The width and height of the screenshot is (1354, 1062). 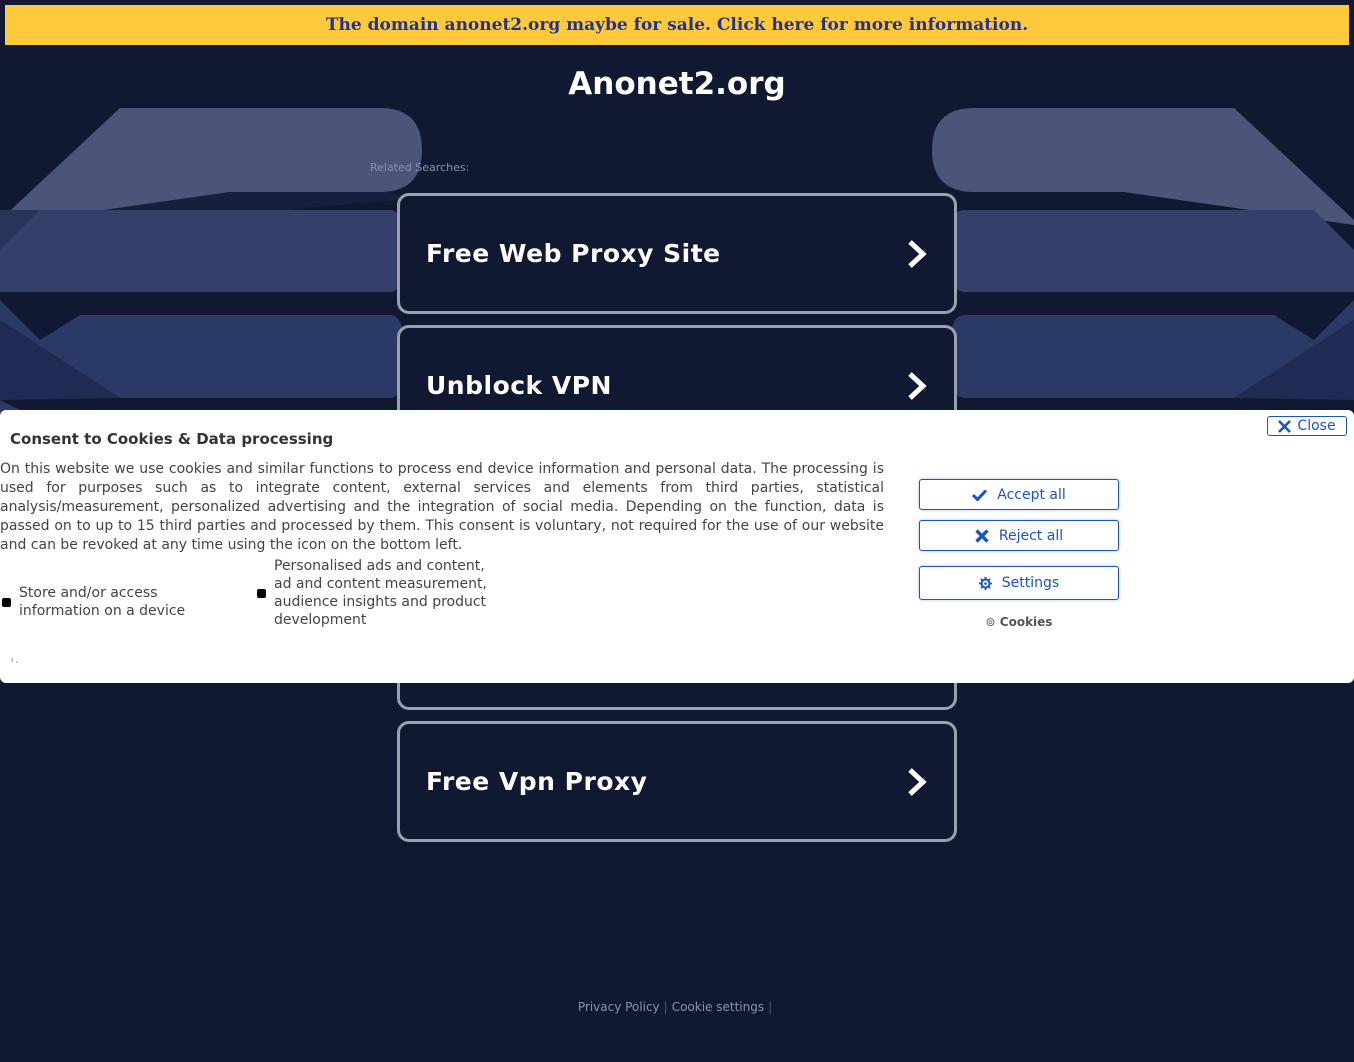 I want to click on gear-icon, so click(x=985, y=583).